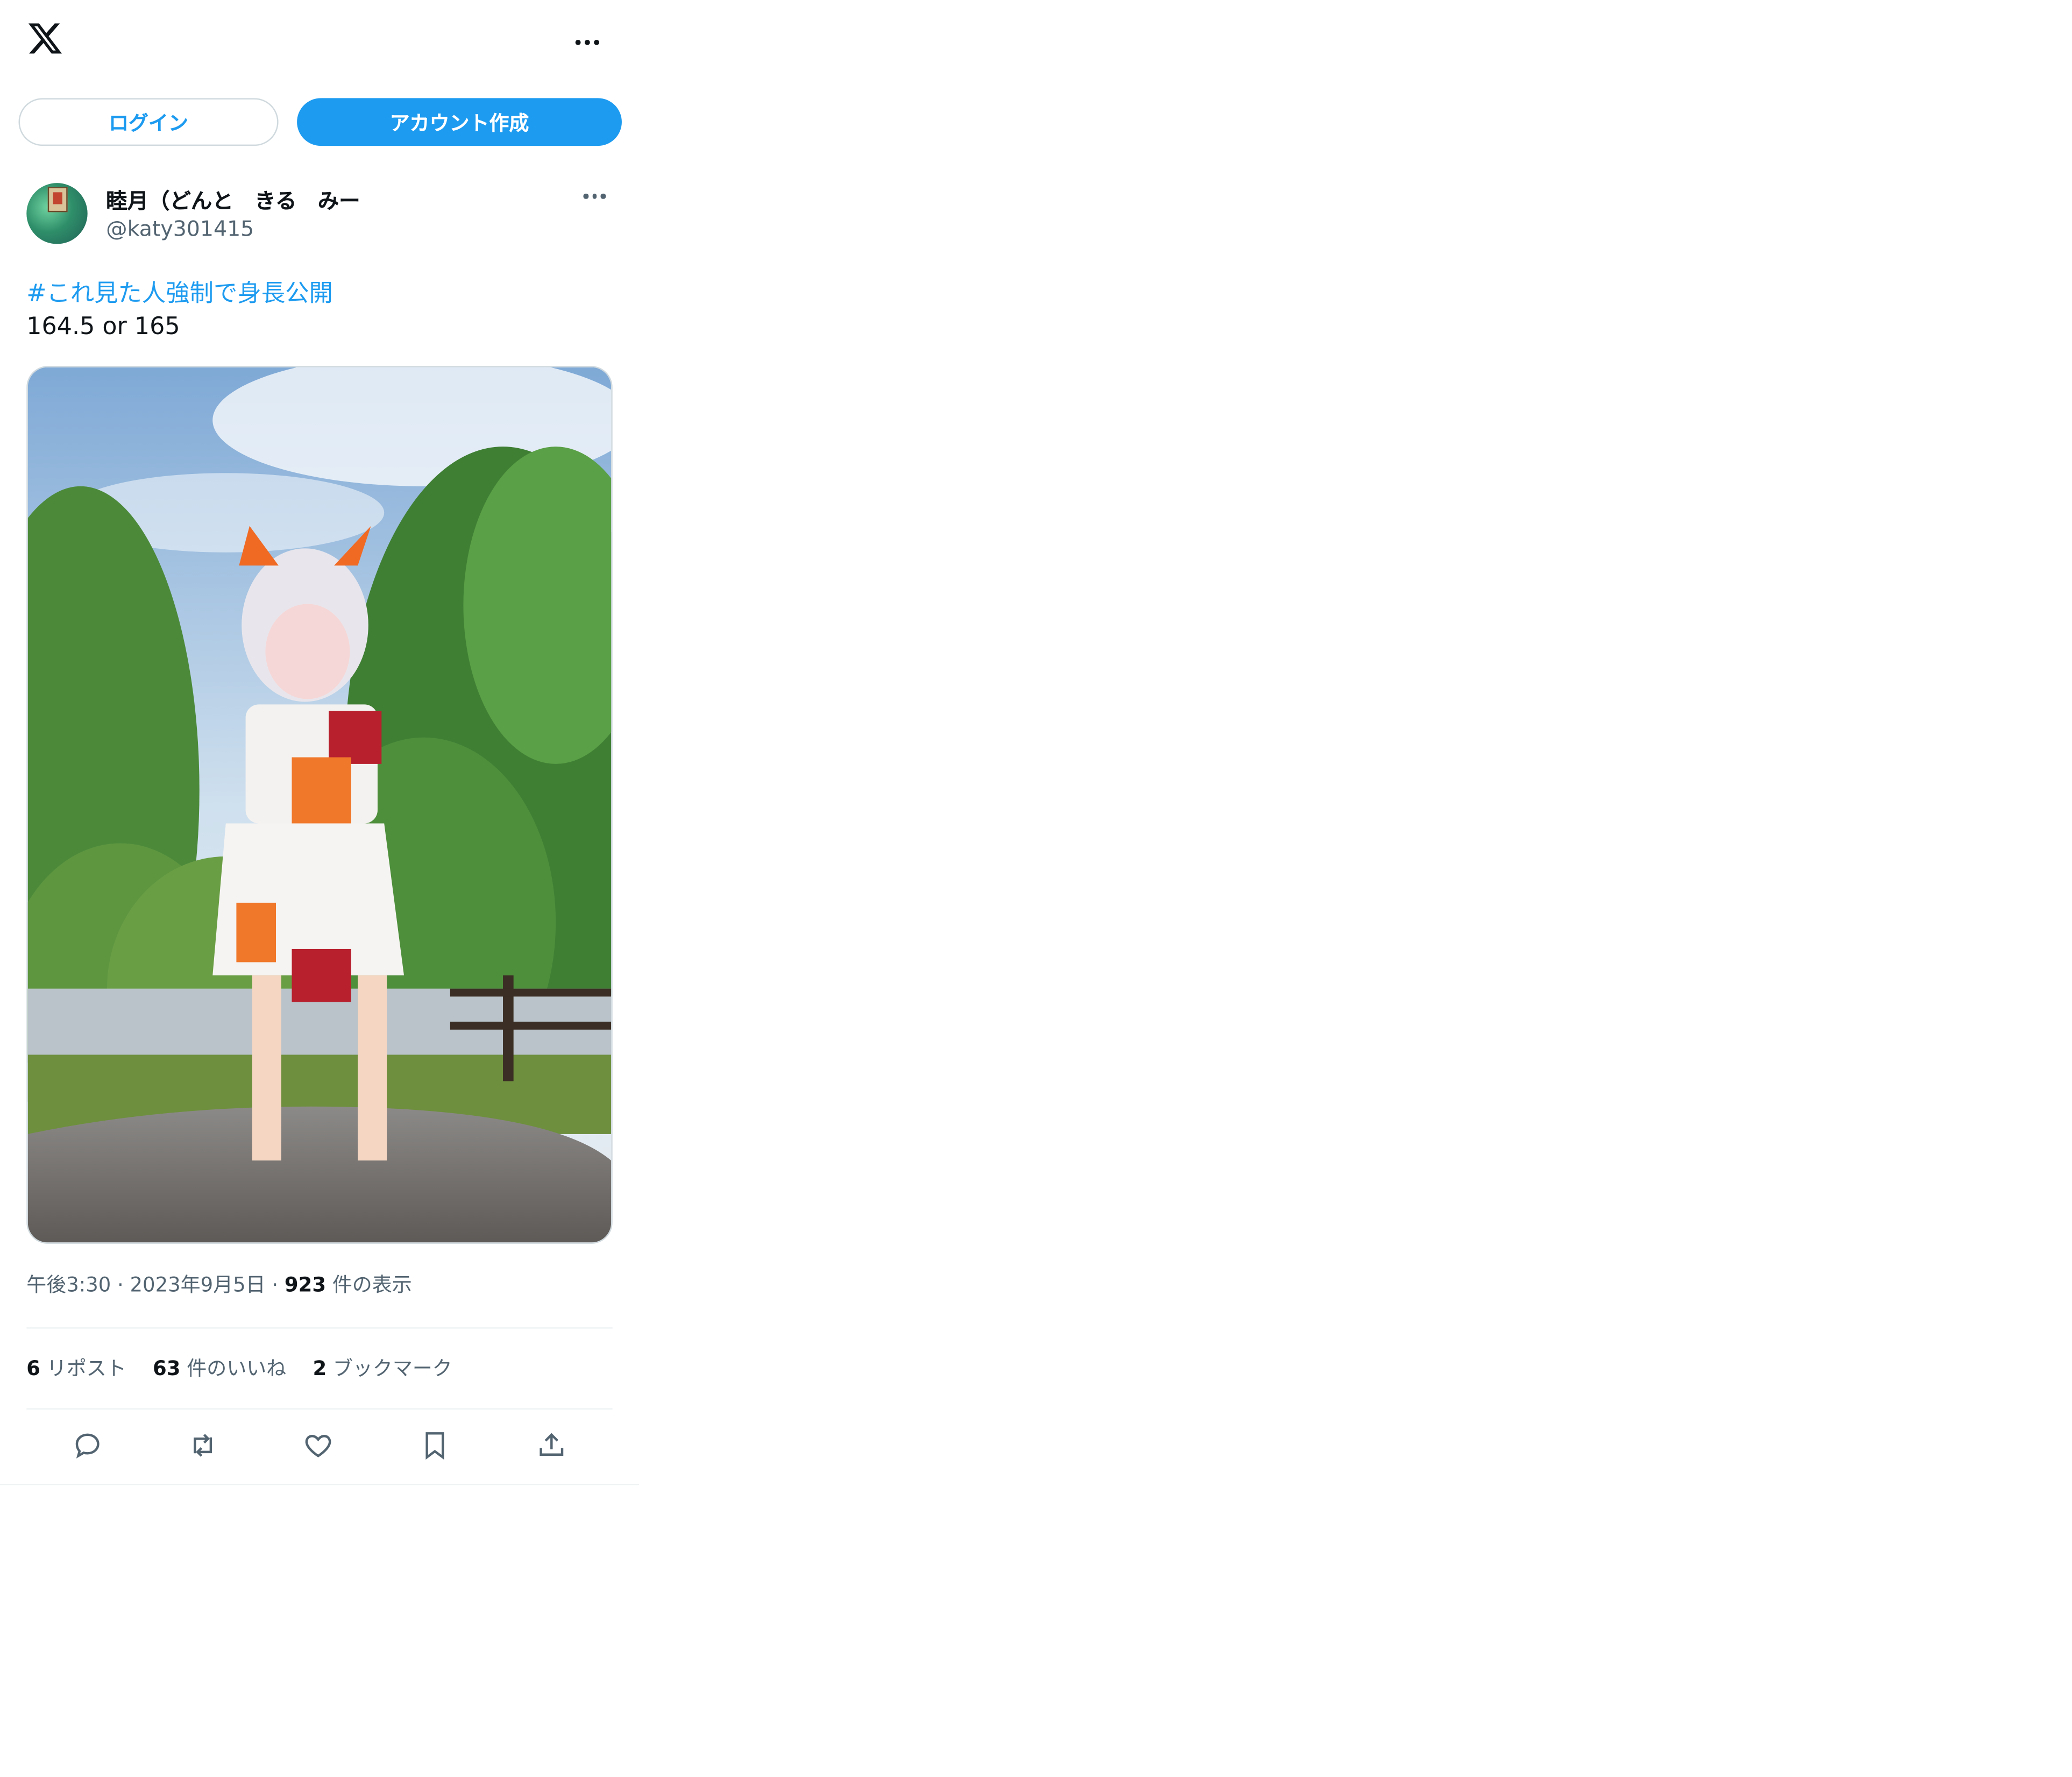  Describe the element at coordinates (68, 1285) in the screenshot. I see `tweet-time: 午後3:30` at that location.